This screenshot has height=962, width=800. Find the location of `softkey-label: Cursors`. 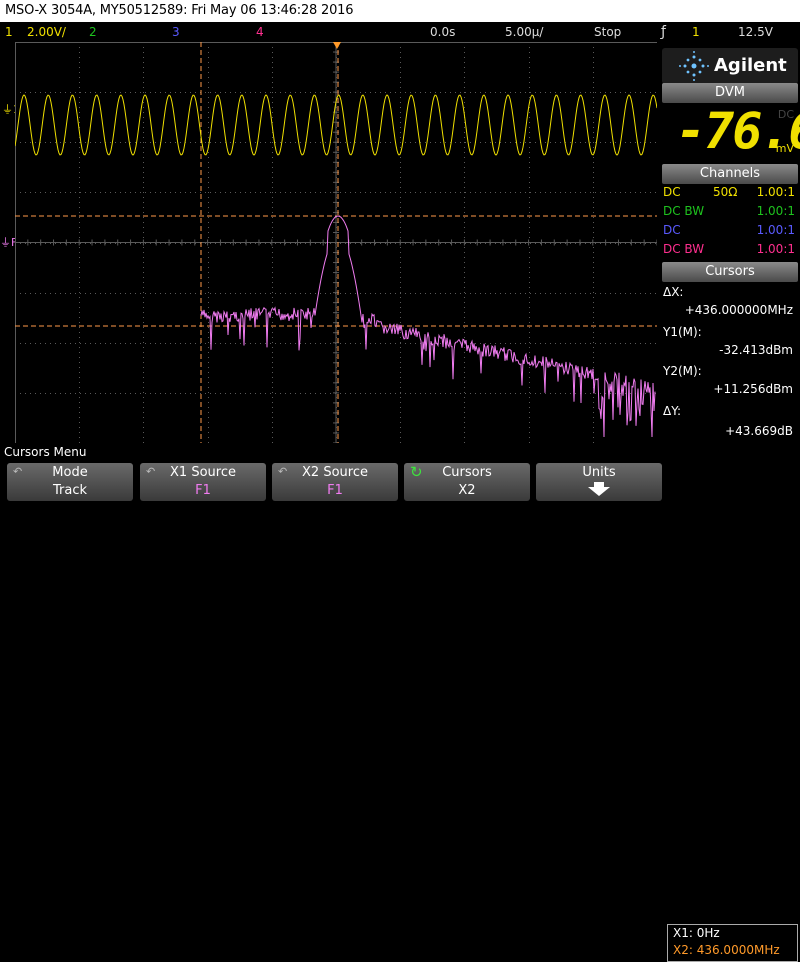

softkey-label: Cursors is located at coordinates (467, 472).